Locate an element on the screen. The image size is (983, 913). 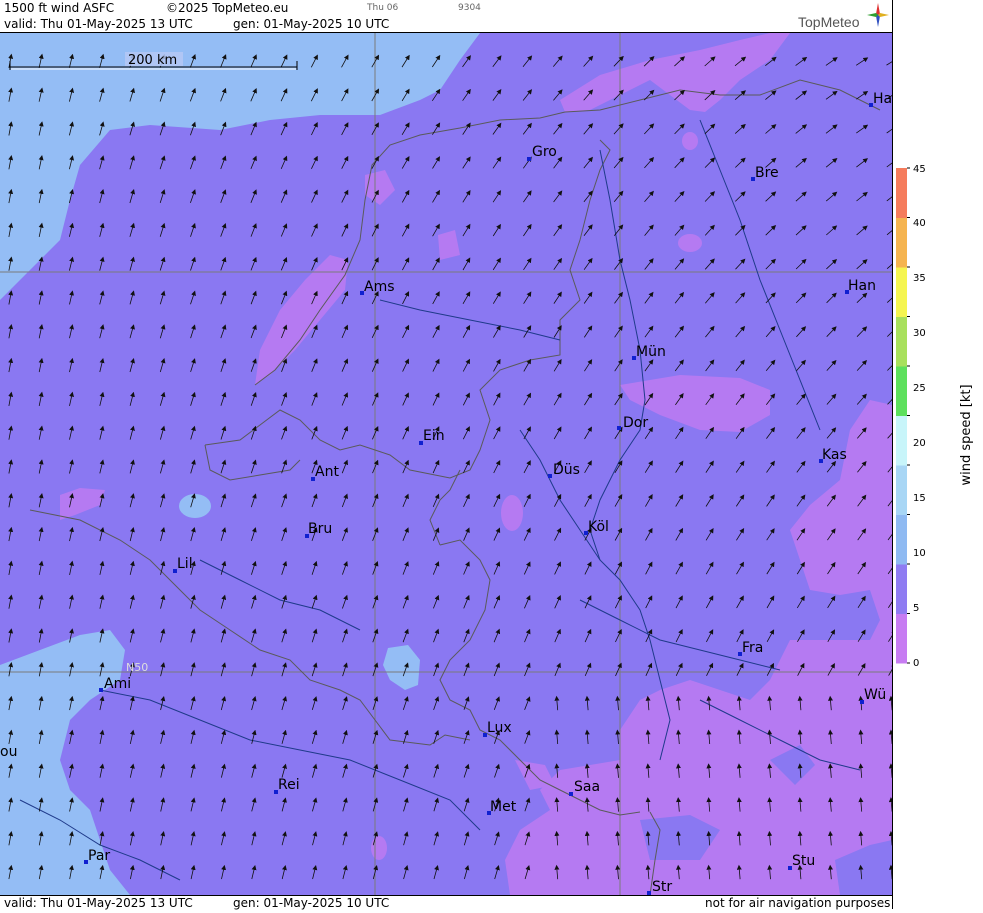
city-label: Bre is located at coordinates (767, 173).